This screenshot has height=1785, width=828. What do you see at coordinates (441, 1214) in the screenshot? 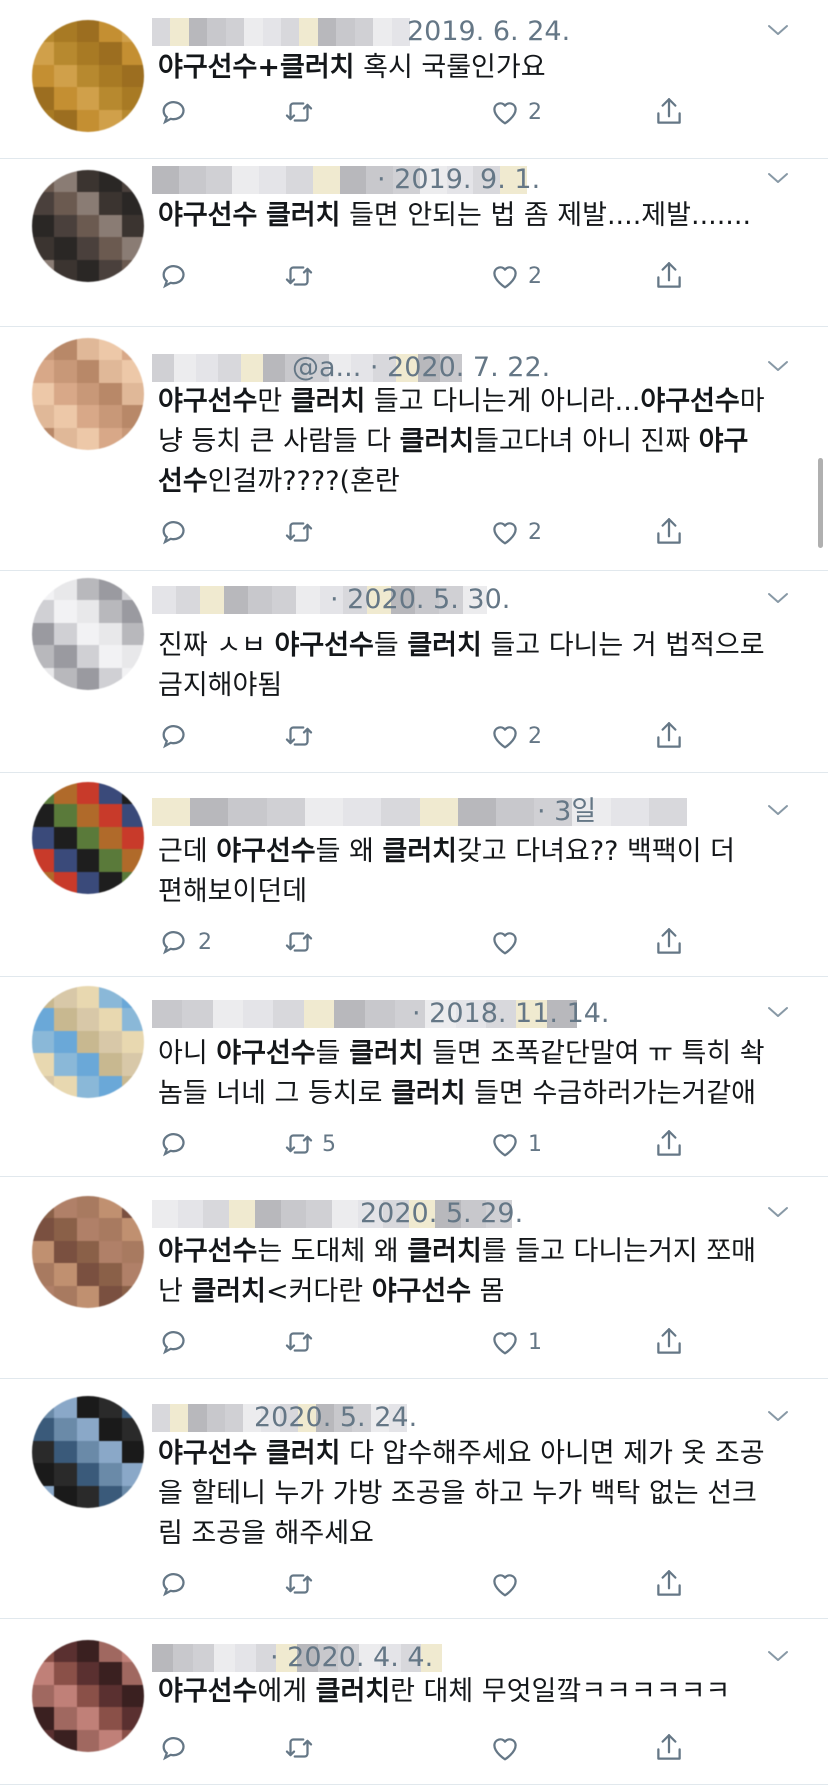
I see `tweet-date: 2020. 5. 29.` at bounding box center [441, 1214].